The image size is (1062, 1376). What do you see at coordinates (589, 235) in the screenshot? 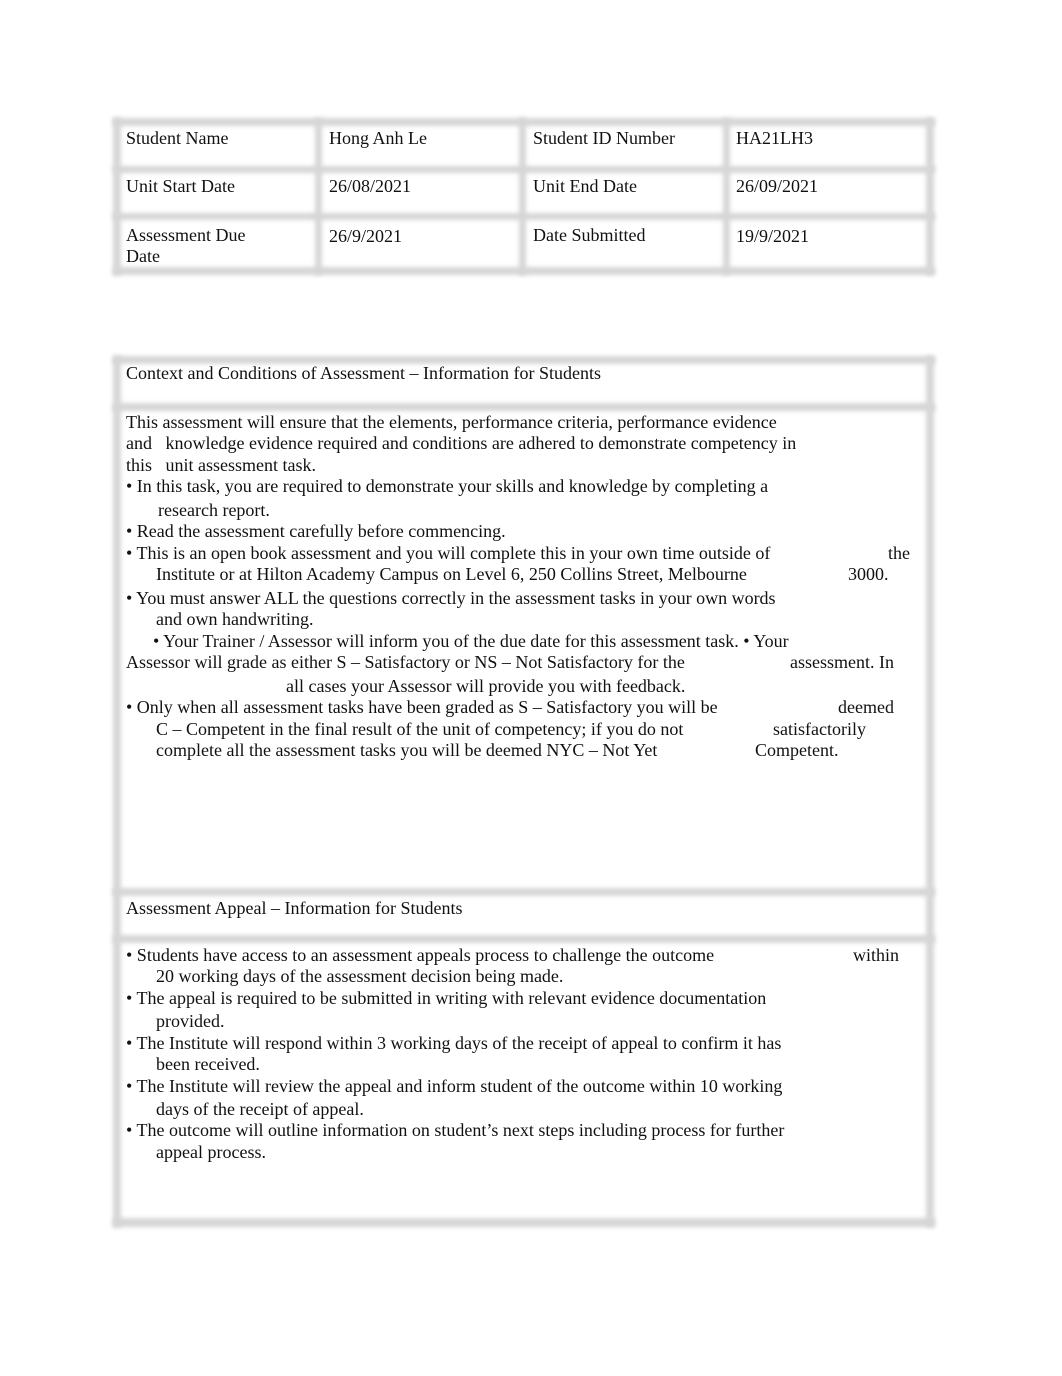
I see `label-date-submitted: Date Submitted` at bounding box center [589, 235].